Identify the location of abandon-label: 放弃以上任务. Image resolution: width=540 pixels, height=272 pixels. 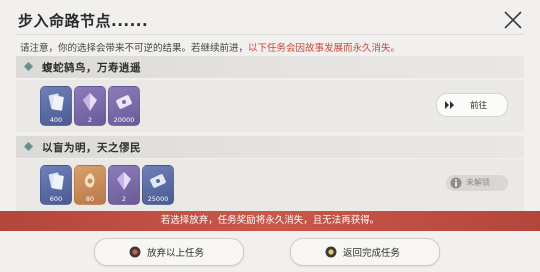
(176, 253).